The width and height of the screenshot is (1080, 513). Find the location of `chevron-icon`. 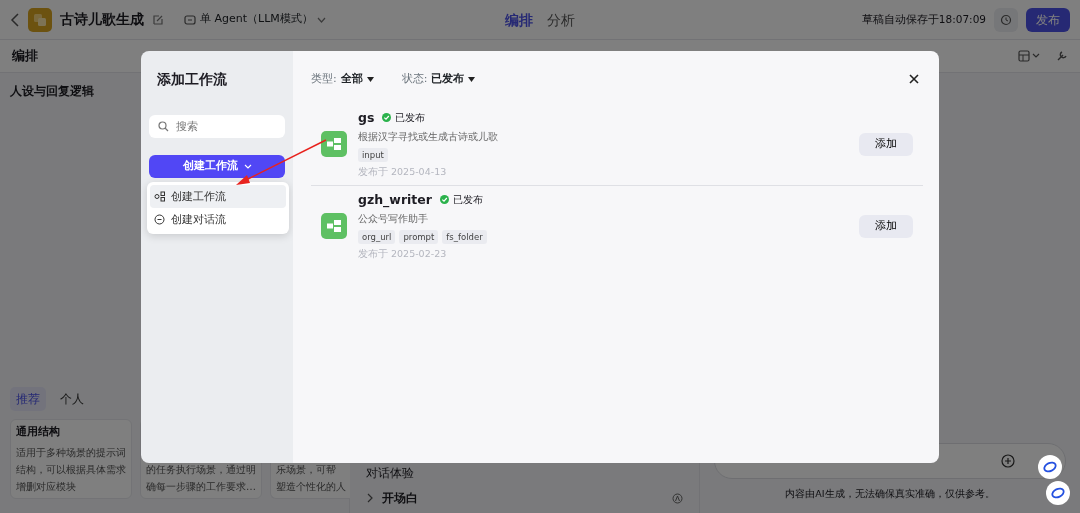

chevron-icon is located at coordinates (370, 498).